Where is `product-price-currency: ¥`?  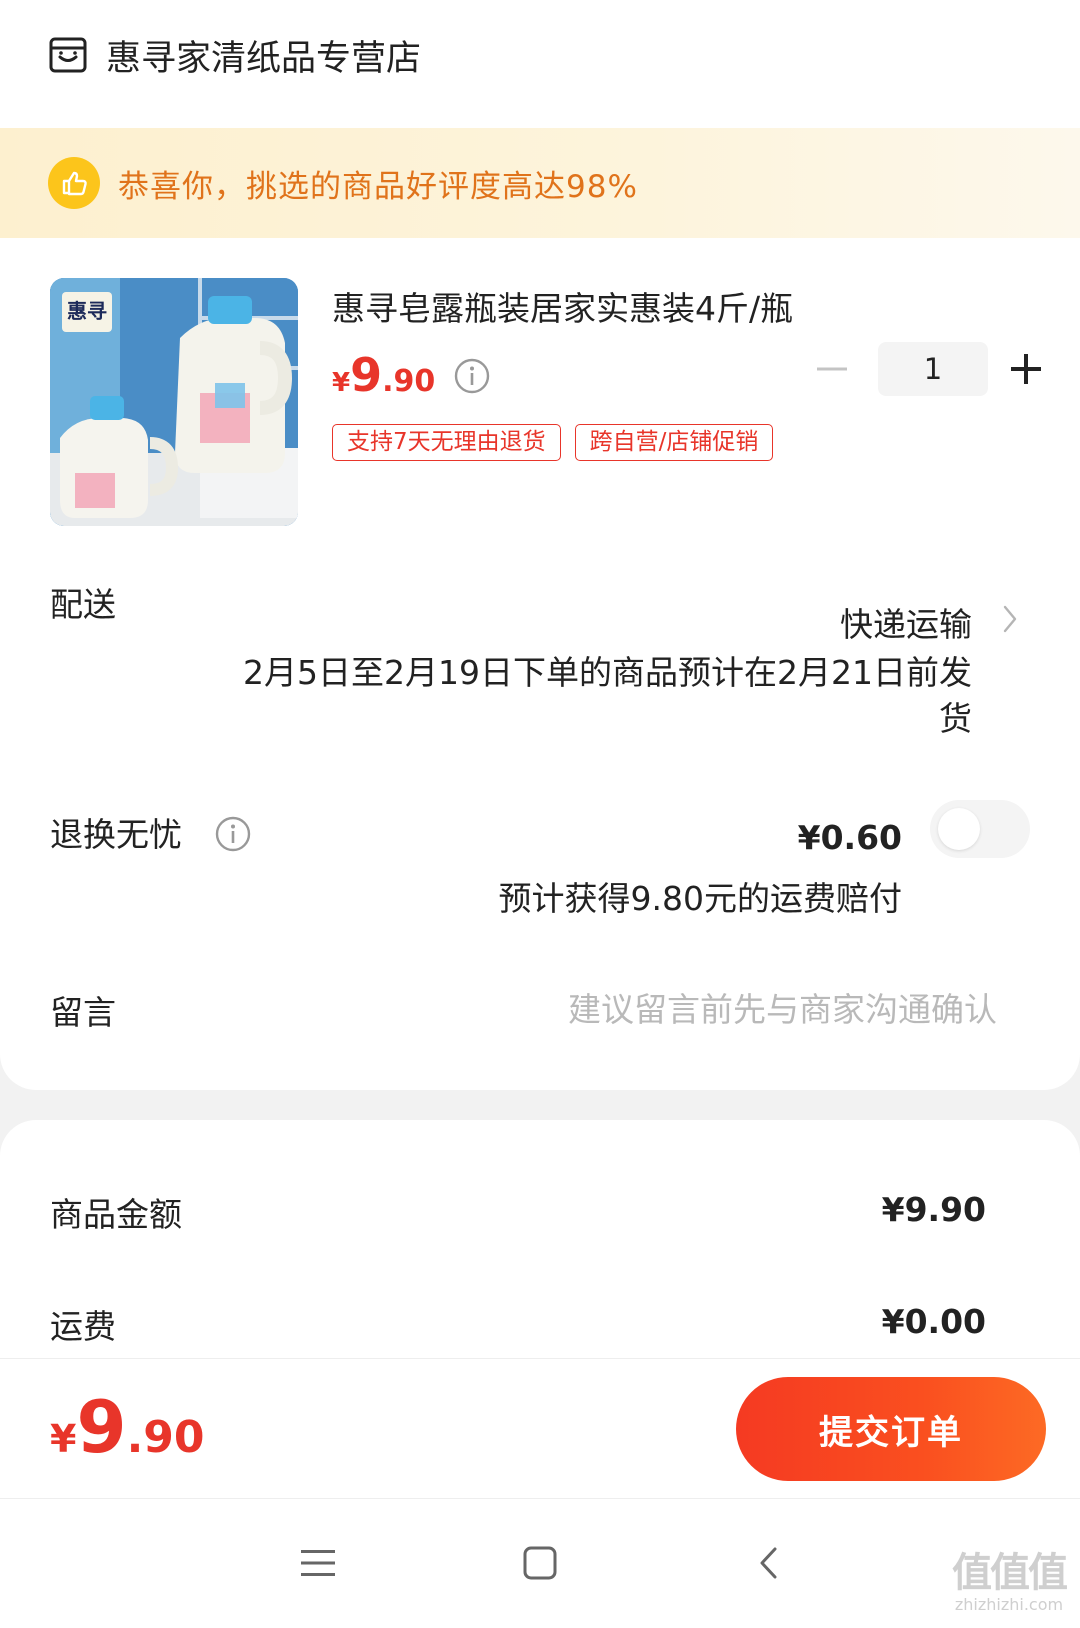
product-price-currency: ¥ is located at coordinates (341, 383).